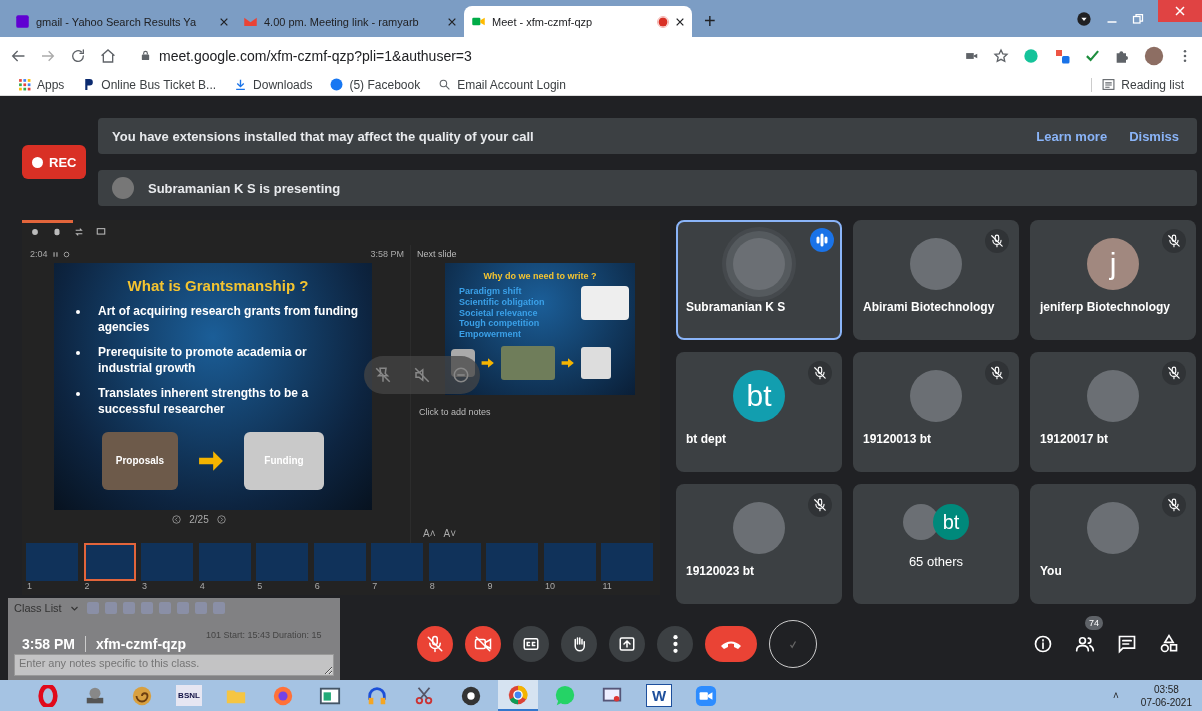  Describe the element at coordinates (1137, 84) in the screenshot. I see `reading-list-link: Reading list` at that location.